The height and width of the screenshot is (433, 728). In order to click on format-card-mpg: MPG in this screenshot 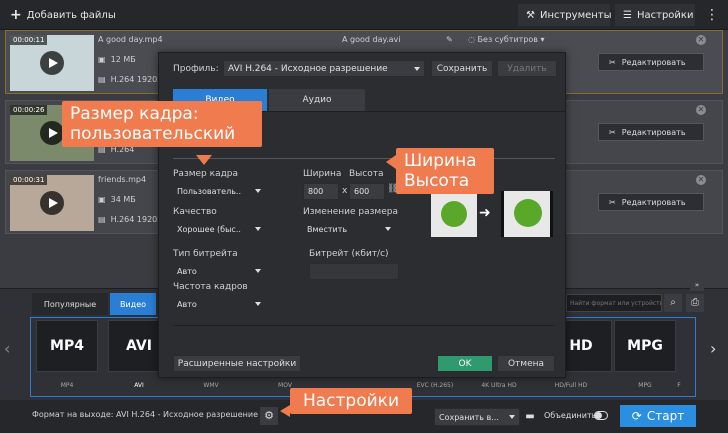, I will do `click(645, 346)`.